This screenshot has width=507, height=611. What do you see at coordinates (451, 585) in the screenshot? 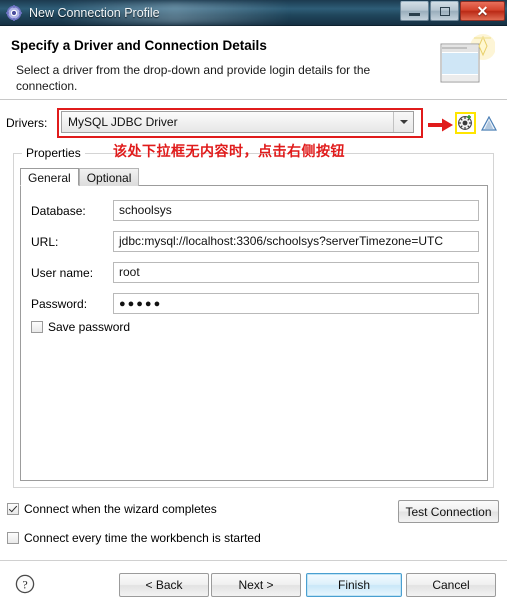
I see `cancel-button: Cancel` at bounding box center [451, 585].